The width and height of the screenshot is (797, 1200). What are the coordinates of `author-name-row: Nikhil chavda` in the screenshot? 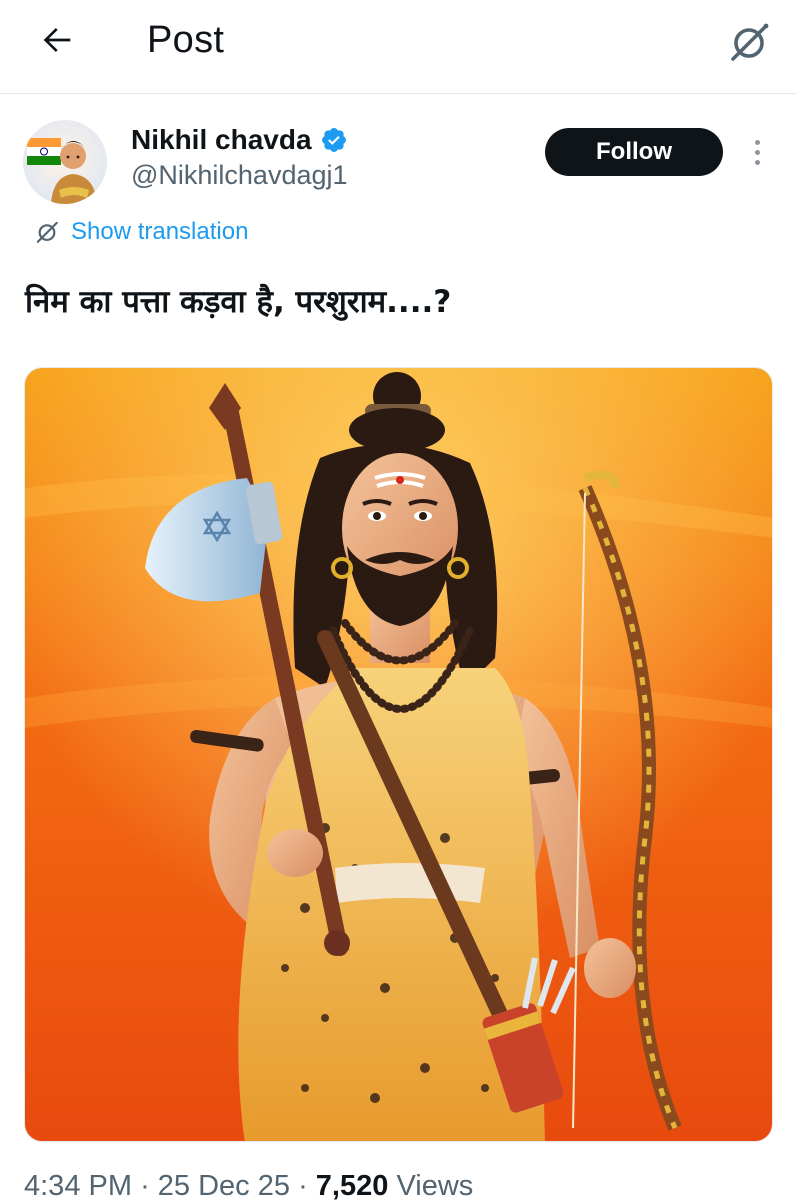 It's located at (239, 140).